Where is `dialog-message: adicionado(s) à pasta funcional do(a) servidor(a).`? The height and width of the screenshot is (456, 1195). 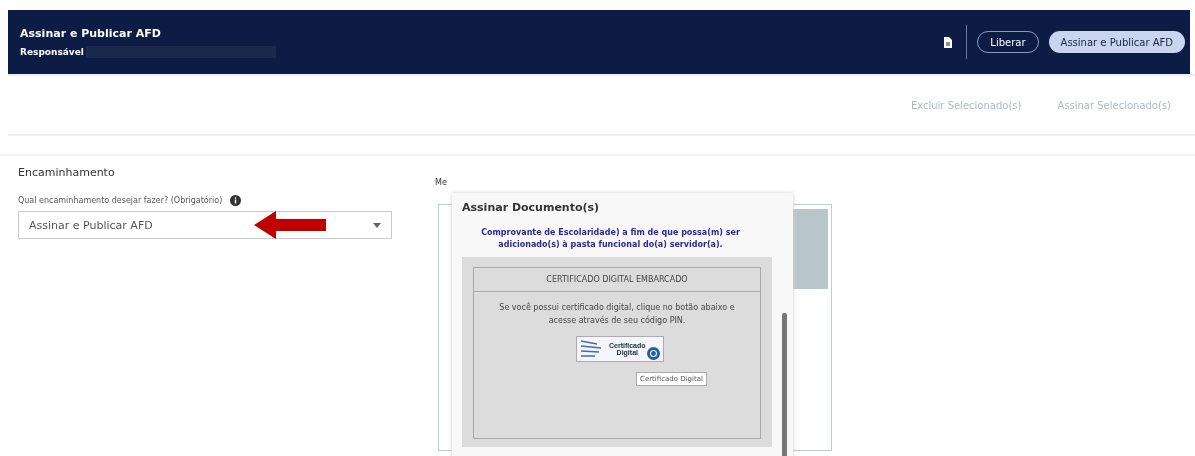
dialog-message: adicionado(s) à pasta funcional do(a) servidor(a). is located at coordinates (610, 244).